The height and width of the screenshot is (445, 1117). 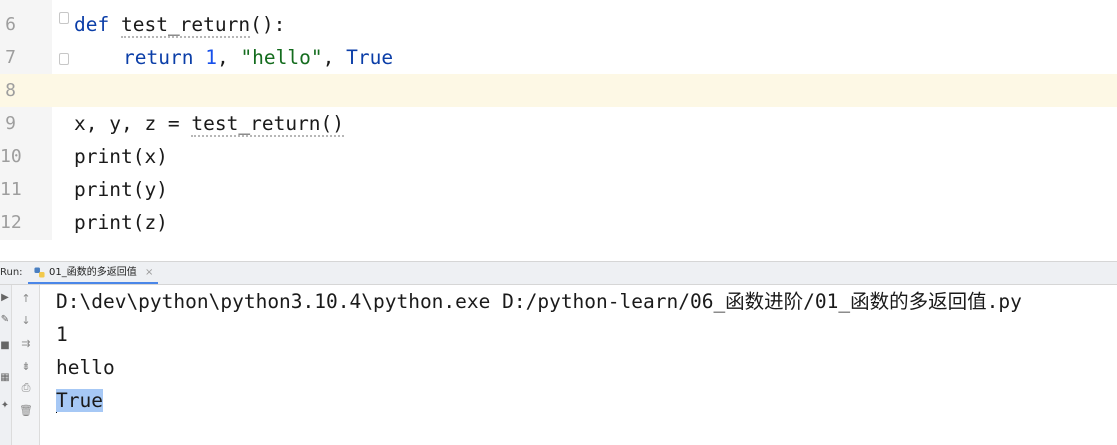 What do you see at coordinates (10, 123) in the screenshot?
I see `line-number: 9` at bounding box center [10, 123].